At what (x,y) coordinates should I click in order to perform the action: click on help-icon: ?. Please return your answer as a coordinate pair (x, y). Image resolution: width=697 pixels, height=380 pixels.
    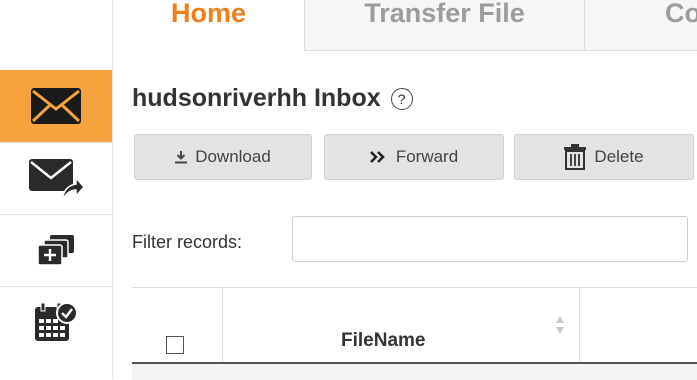
    Looking at the image, I should click on (401, 98).